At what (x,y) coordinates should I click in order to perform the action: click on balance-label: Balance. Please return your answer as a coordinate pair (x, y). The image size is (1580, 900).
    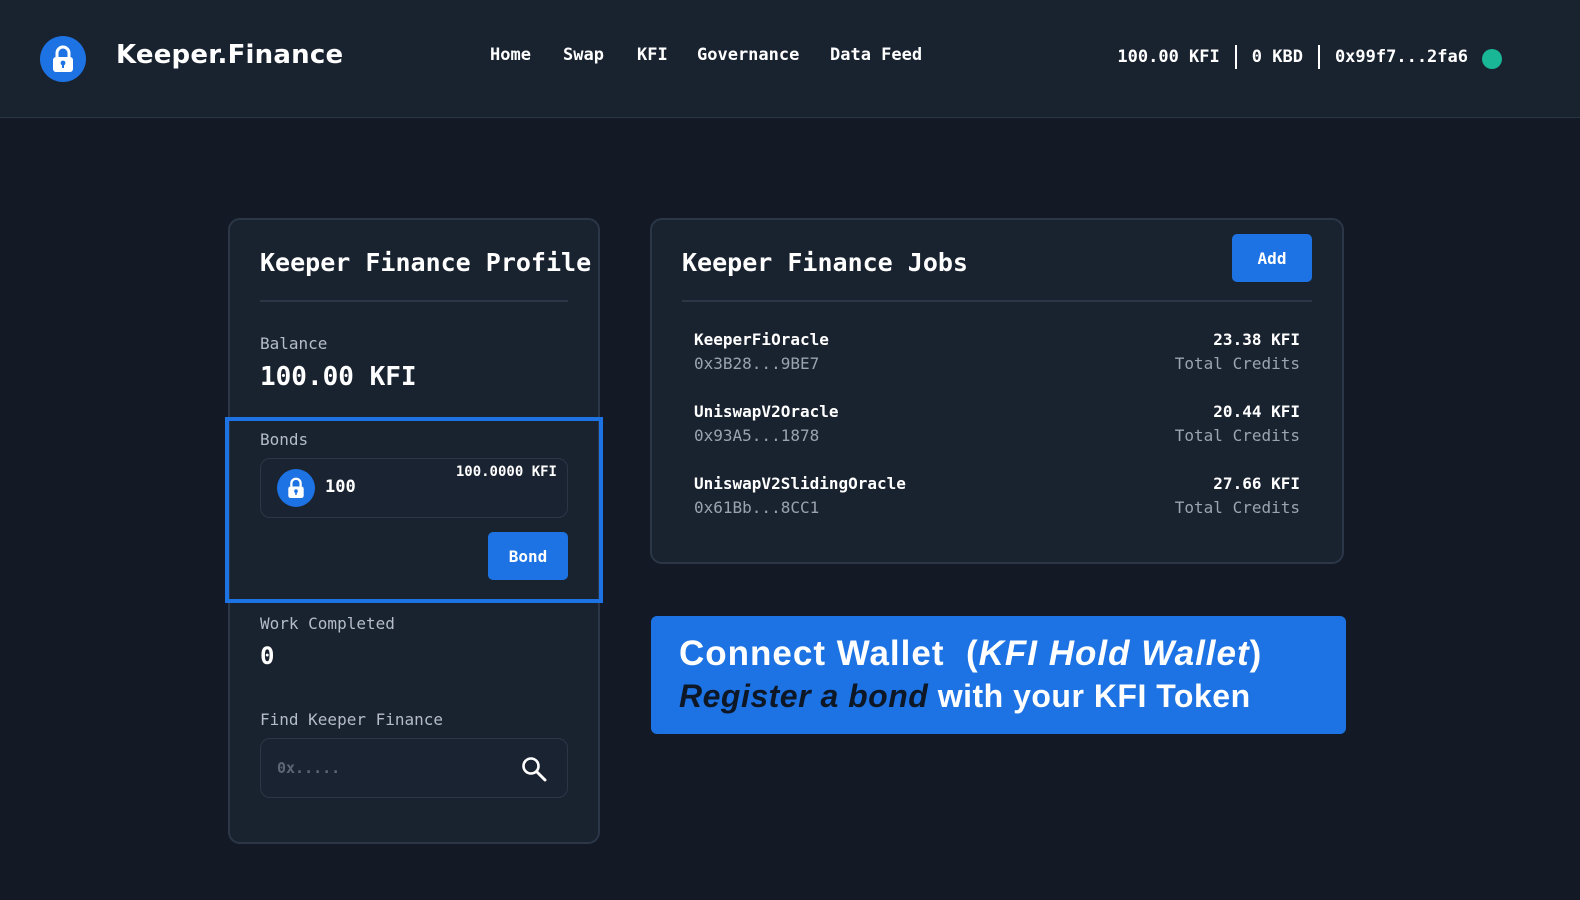
    Looking at the image, I should click on (294, 343).